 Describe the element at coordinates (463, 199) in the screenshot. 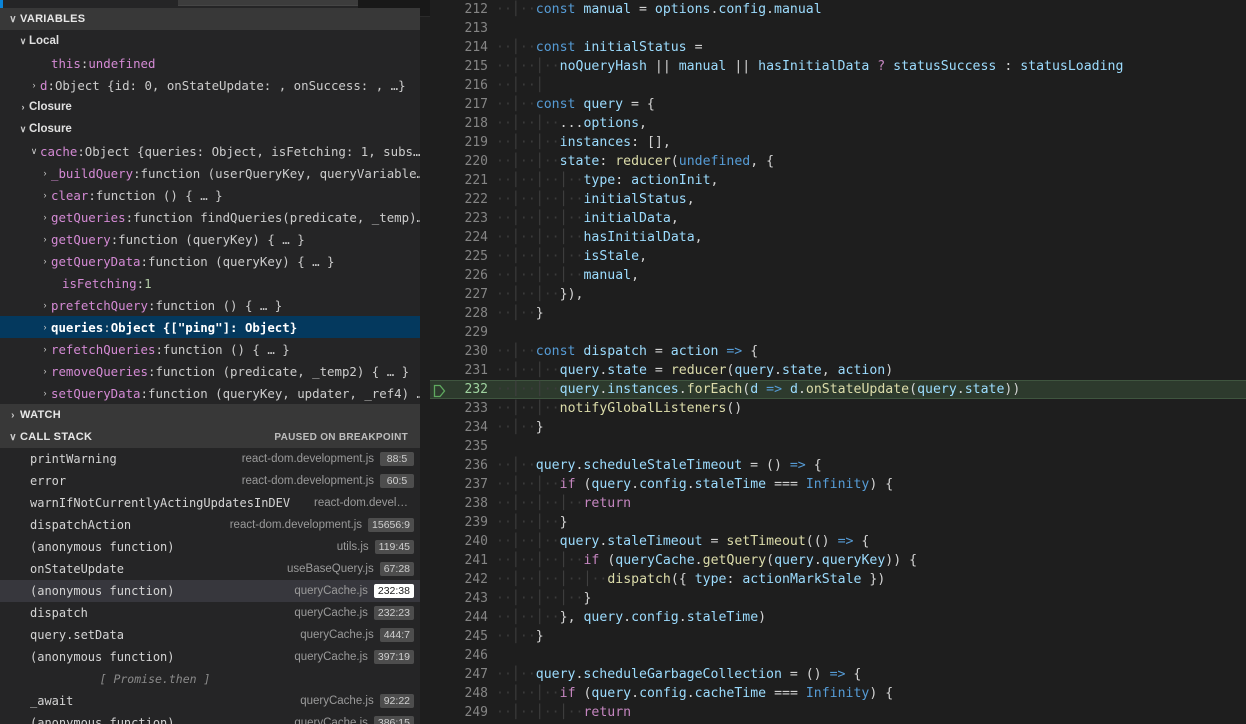

I see `line-number-gutter: 222` at that location.